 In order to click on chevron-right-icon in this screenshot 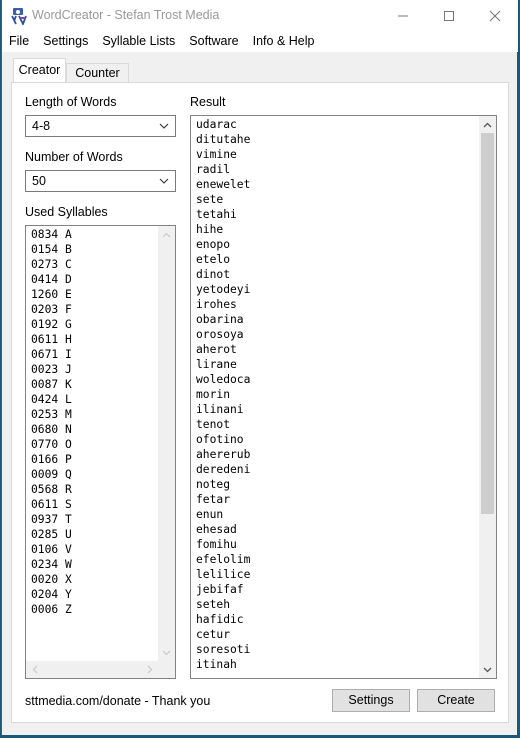, I will do `click(149, 669)`.